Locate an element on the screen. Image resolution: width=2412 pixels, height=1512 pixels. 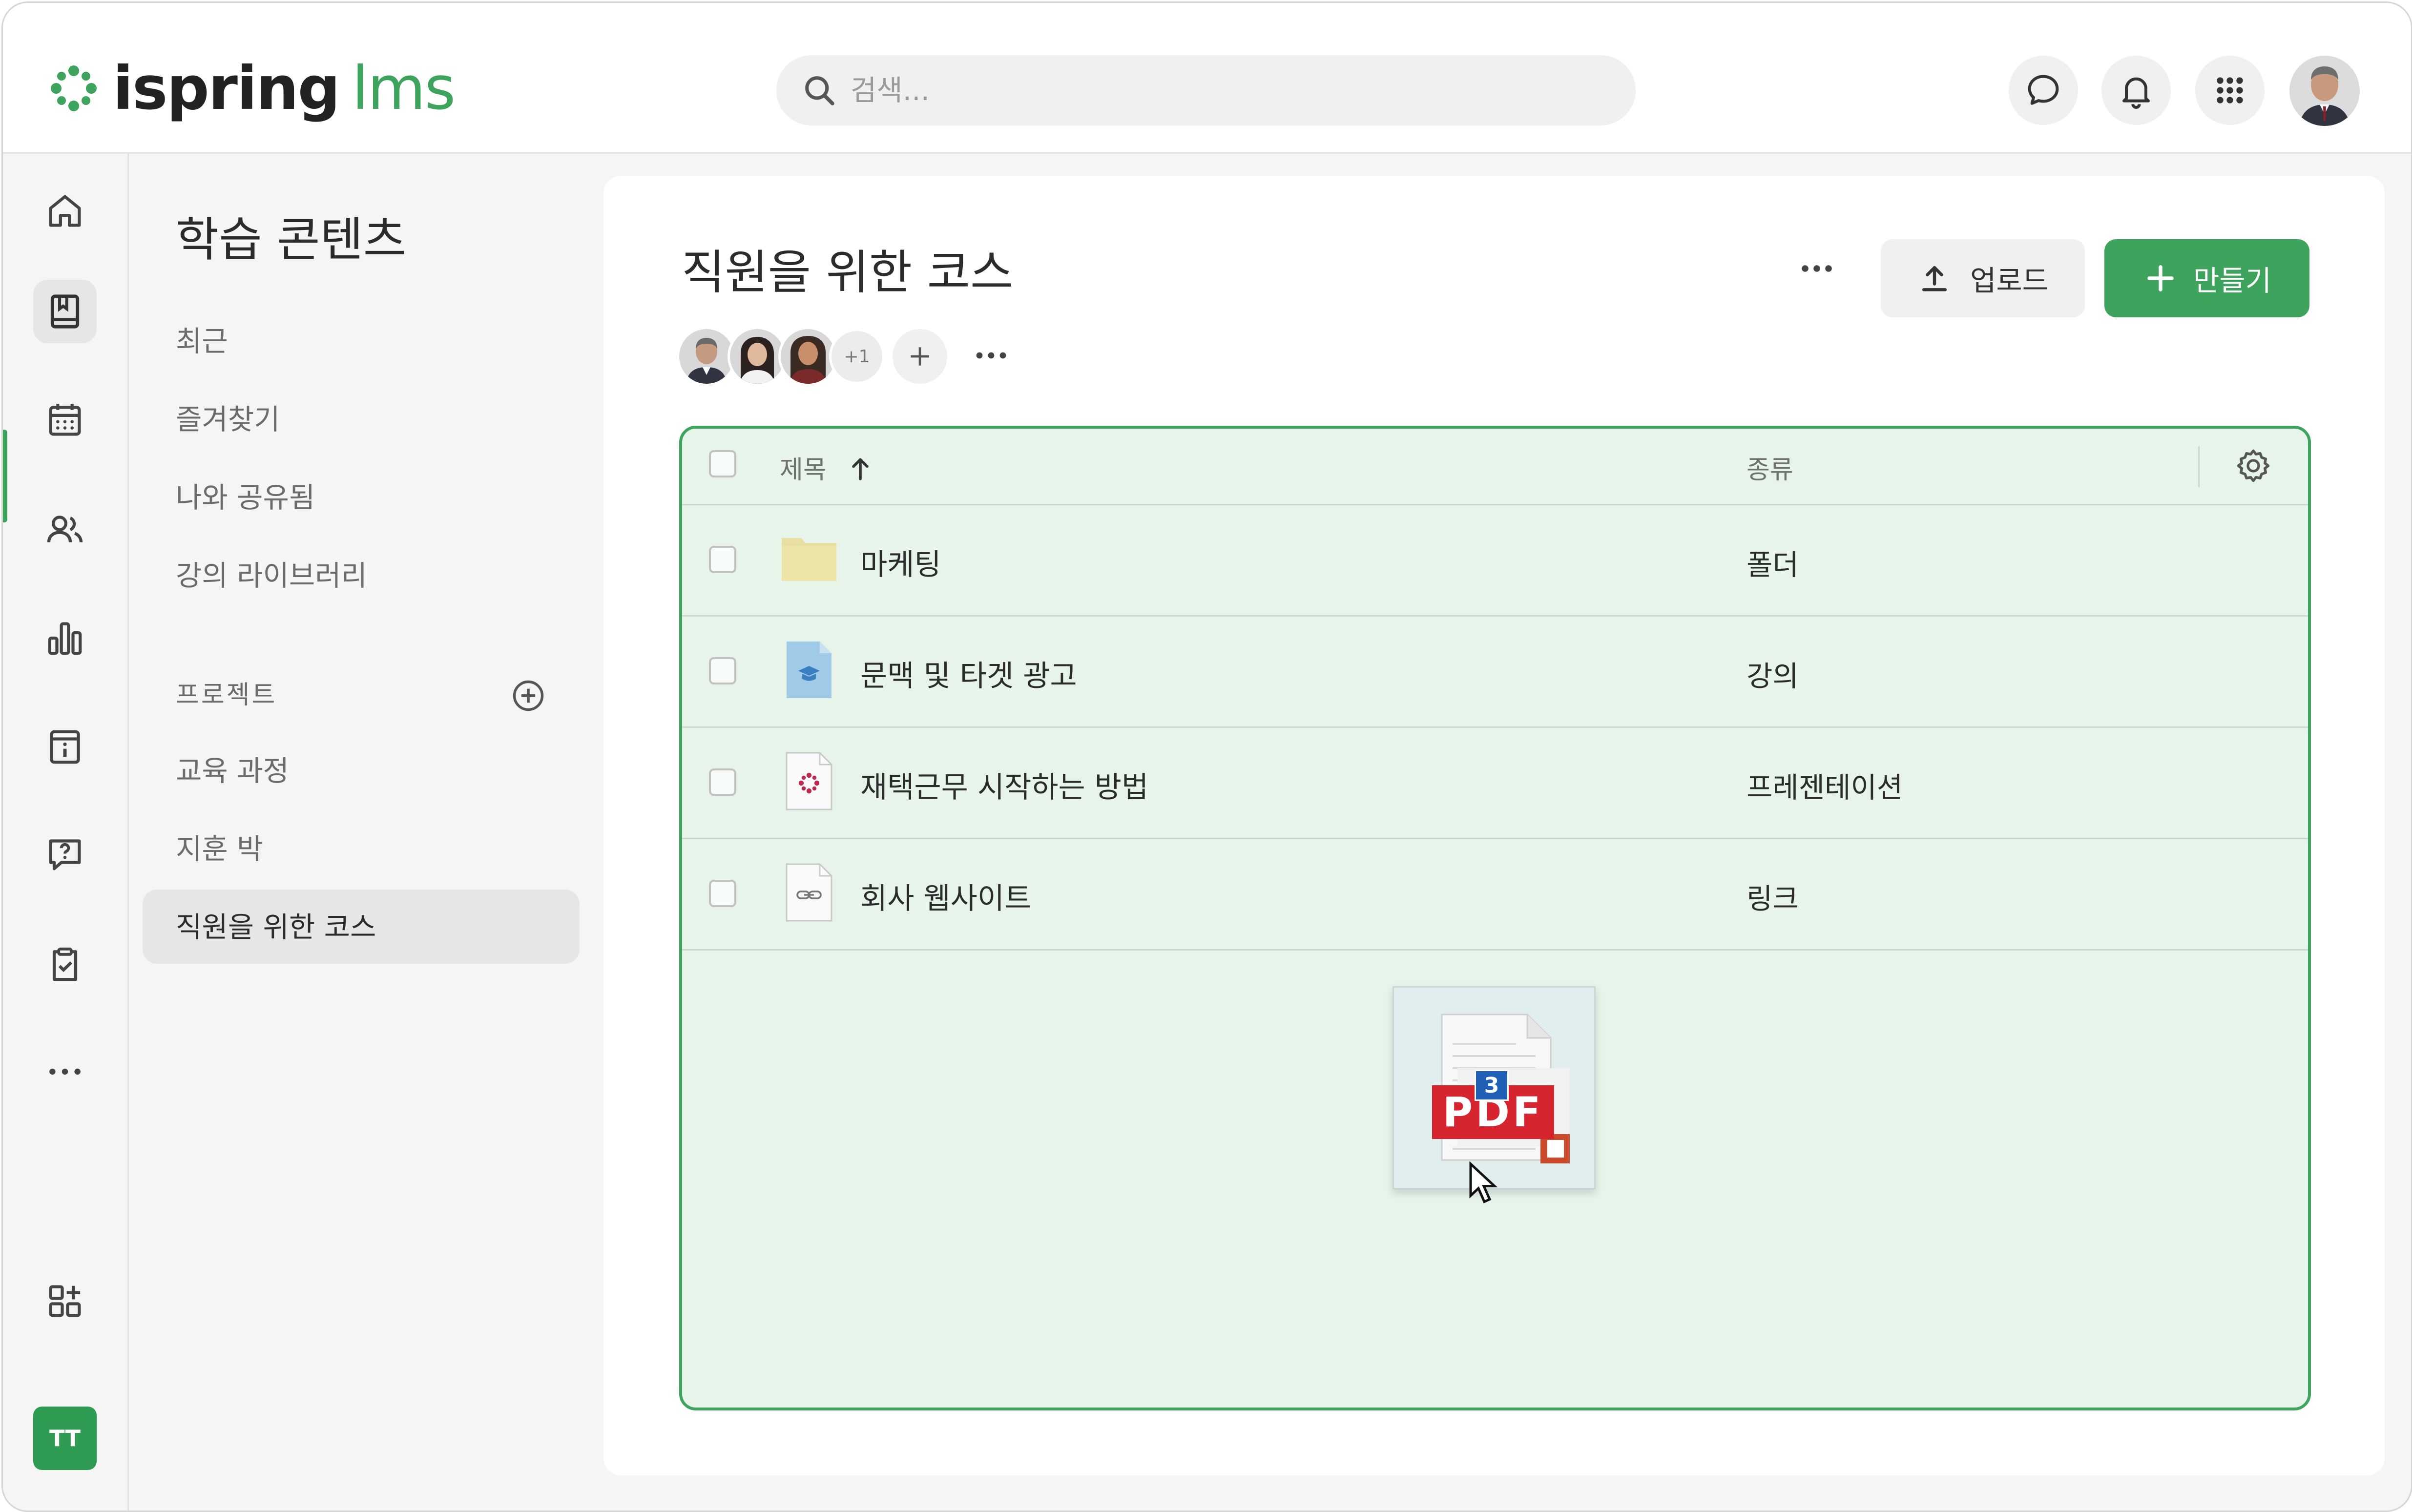
chat-icon is located at coordinates (2044, 90).